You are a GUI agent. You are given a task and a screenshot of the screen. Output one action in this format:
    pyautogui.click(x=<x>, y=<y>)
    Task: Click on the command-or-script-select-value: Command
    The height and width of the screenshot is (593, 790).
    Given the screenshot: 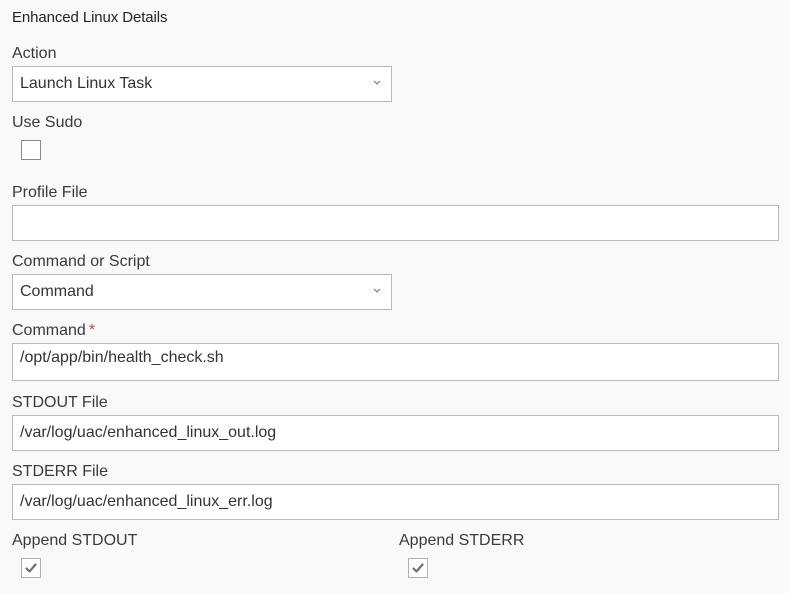 What is the action you would take?
    pyautogui.click(x=57, y=291)
    